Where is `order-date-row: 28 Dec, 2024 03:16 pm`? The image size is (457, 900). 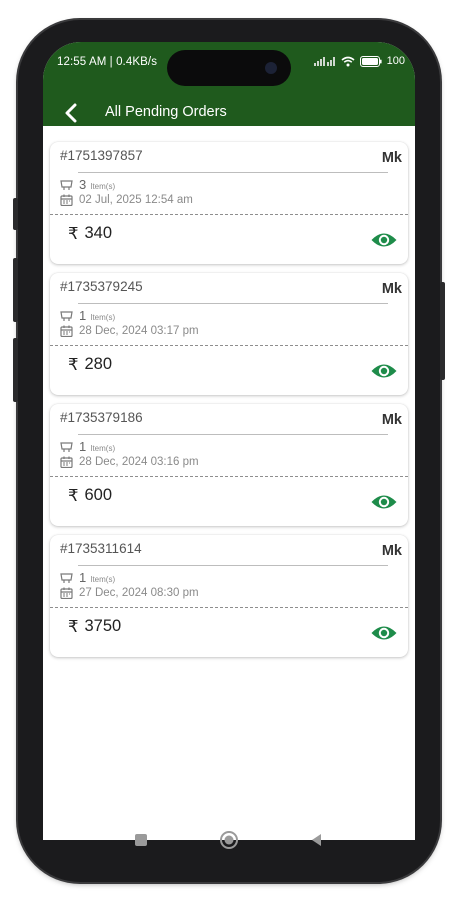 order-date-row: 28 Dec, 2024 03:16 pm is located at coordinates (129, 462).